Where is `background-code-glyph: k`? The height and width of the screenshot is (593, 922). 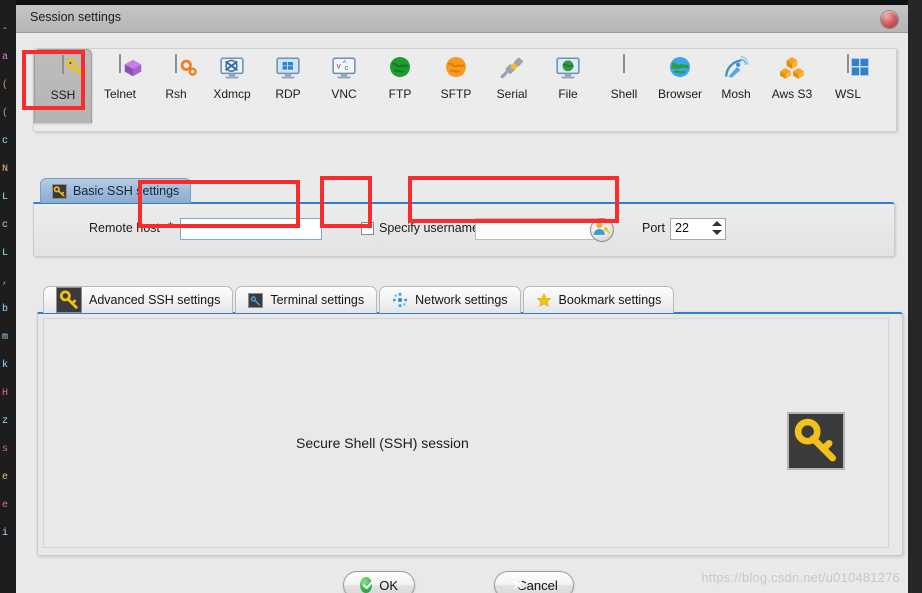
background-code-glyph: k is located at coordinates (5, 365).